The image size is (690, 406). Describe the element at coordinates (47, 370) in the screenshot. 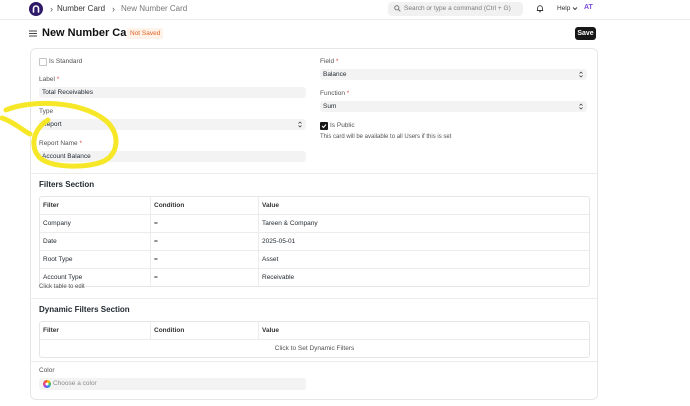

I see `color-label: Color` at that location.